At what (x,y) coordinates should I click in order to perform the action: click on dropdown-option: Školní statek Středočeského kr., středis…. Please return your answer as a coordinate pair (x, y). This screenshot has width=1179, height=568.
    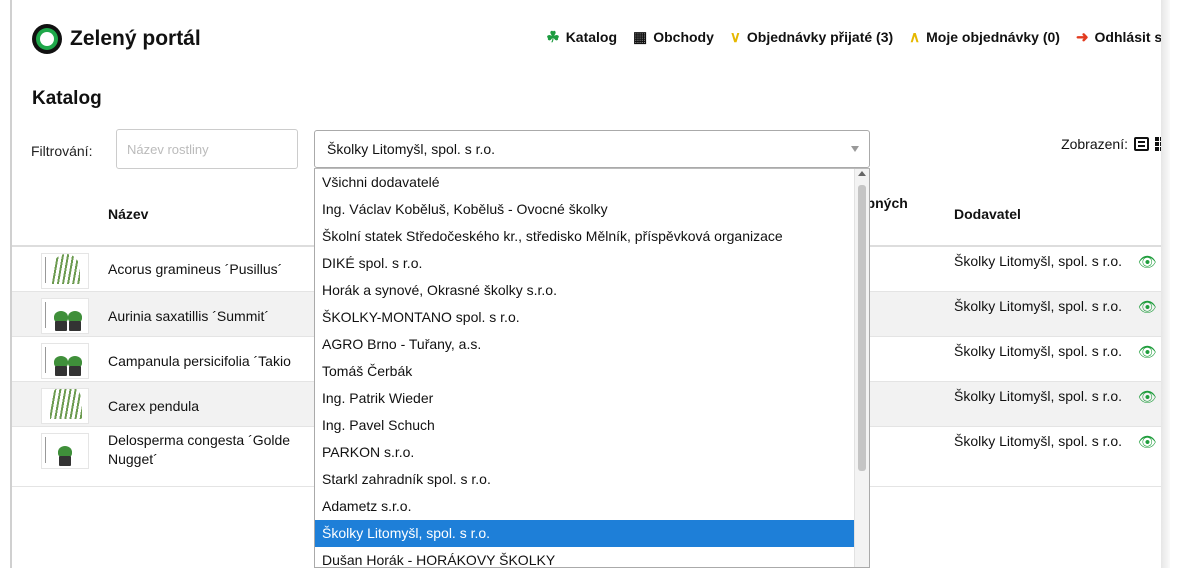
    Looking at the image, I should click on (592, 236).